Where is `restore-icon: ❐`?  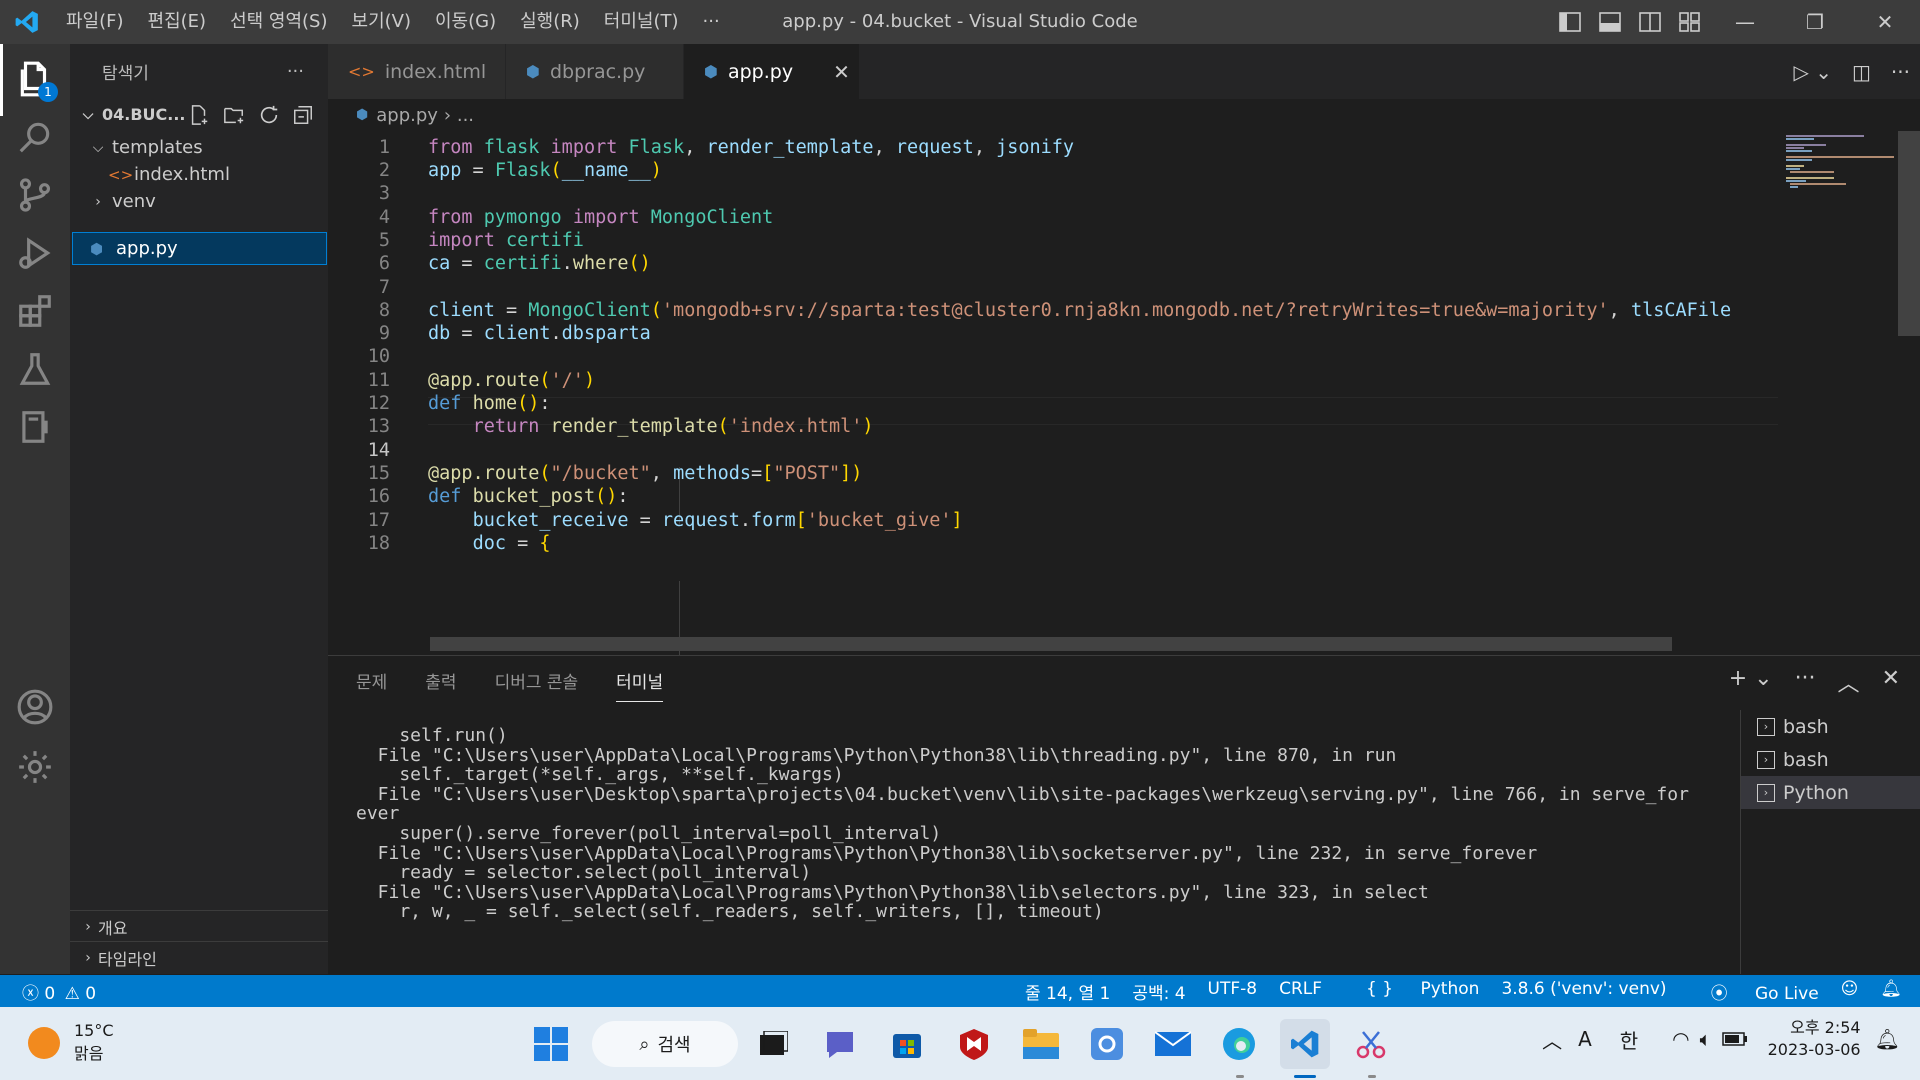 restore-icon: ❐ is located at coordinates (1815, 22).